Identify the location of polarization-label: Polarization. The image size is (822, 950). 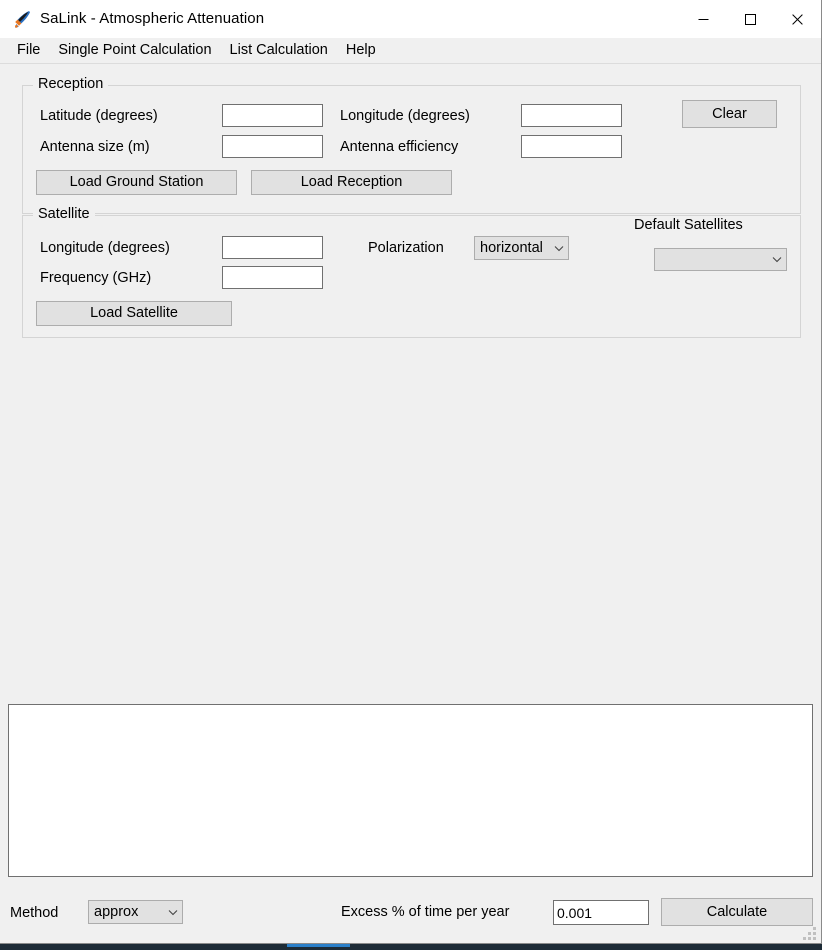
(406, 248).